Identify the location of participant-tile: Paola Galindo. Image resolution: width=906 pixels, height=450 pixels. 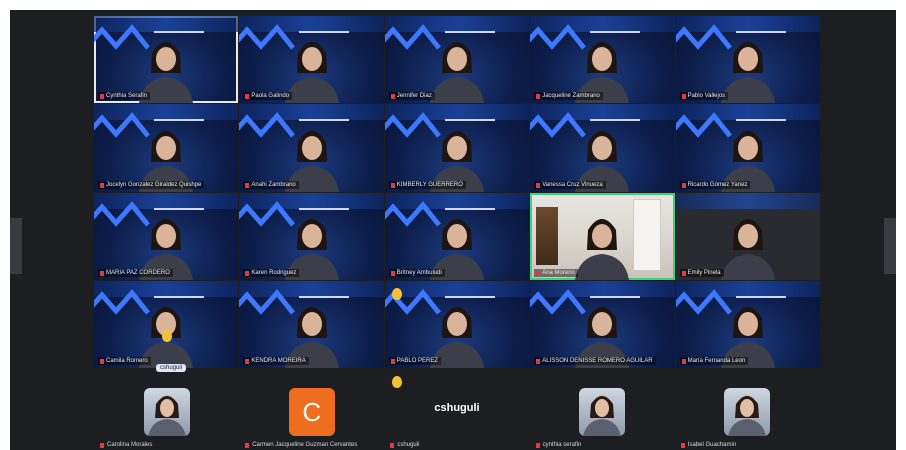
(311, 60).